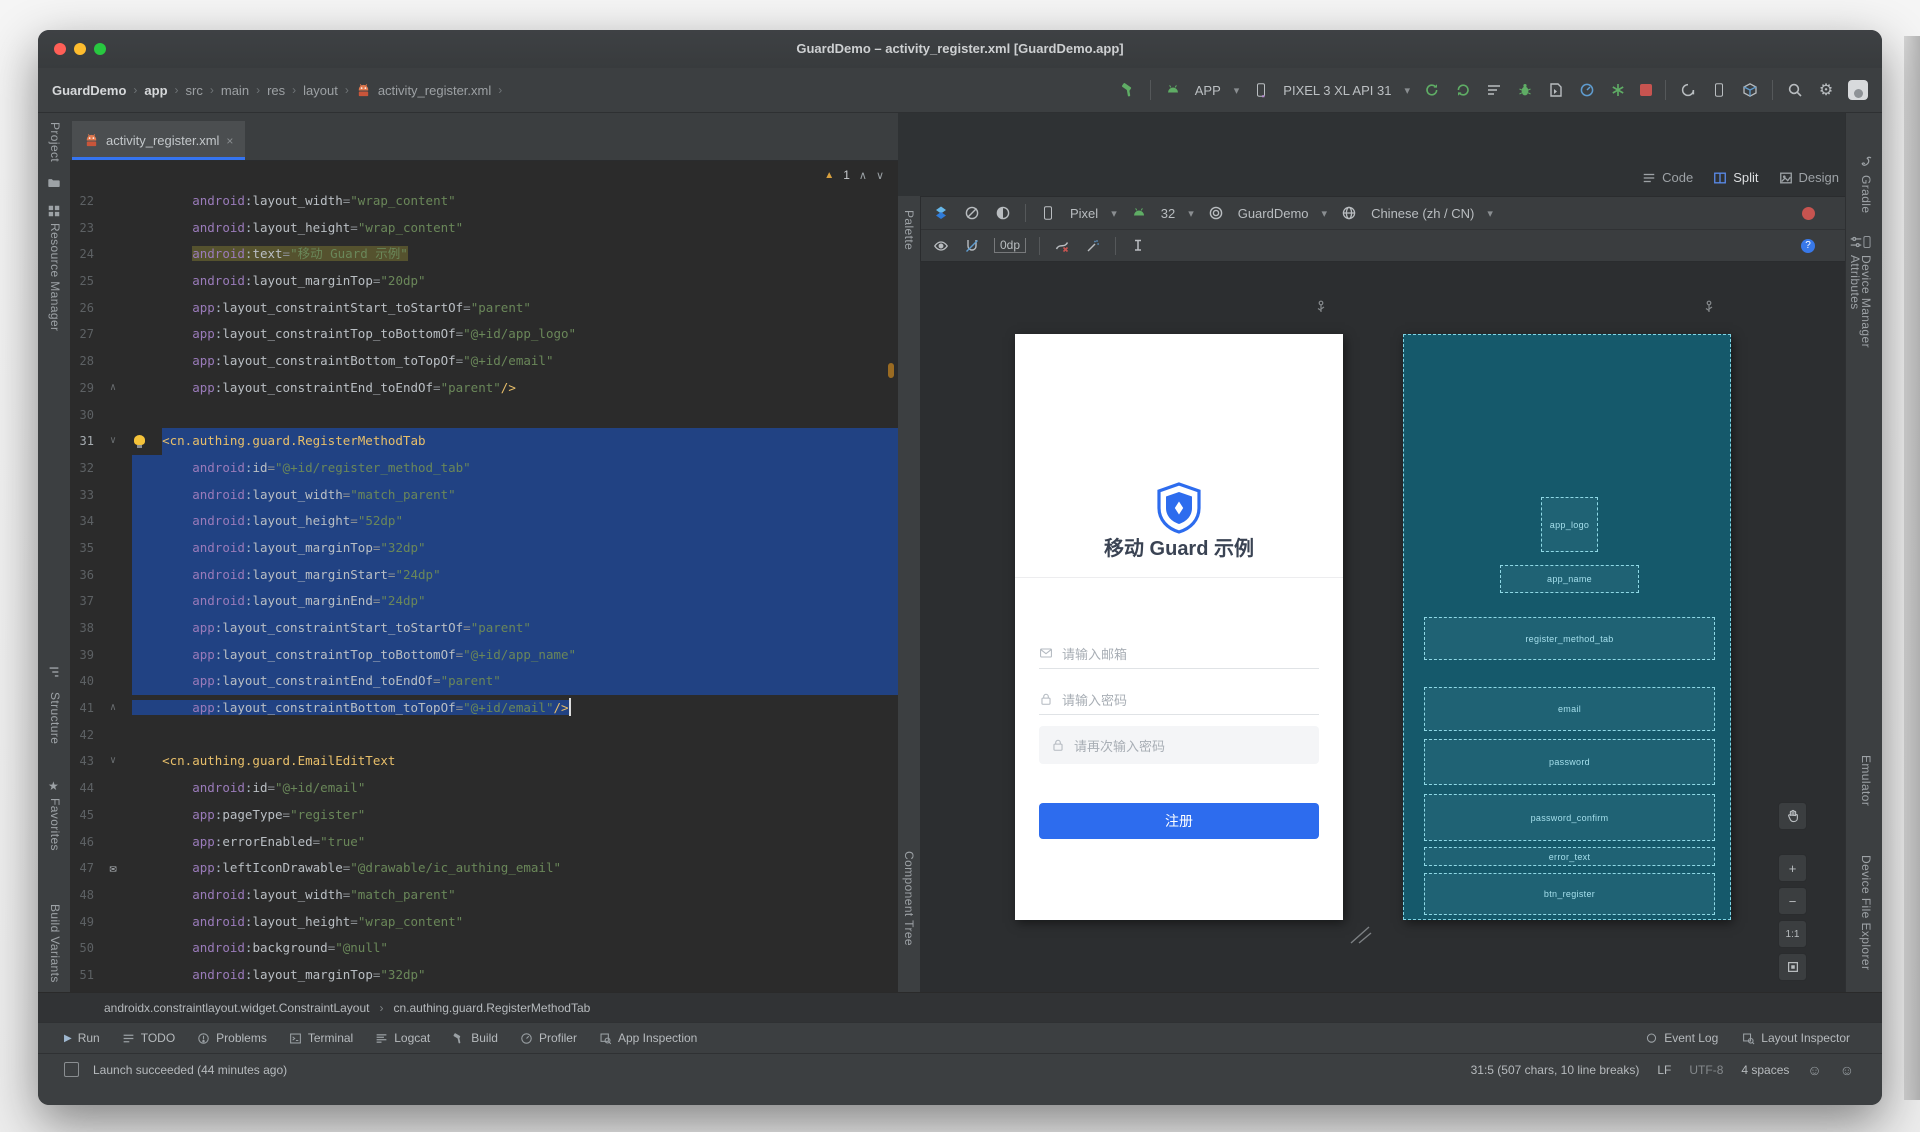  What do you see at coordinates (1795, 90) in the screenshot?
I see `search-icon` at bounding box center [1795, 90].